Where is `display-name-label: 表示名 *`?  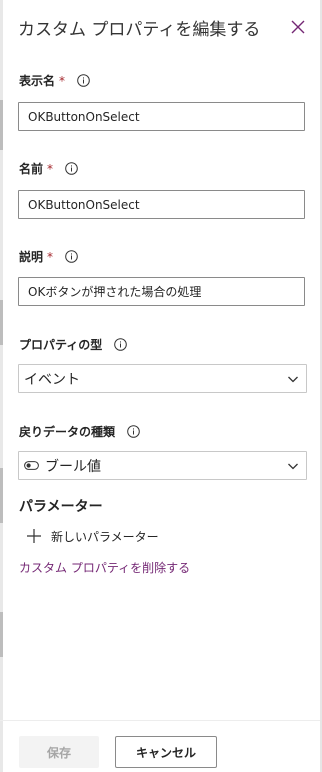
display-name-label: 表示名 * is located at coordinates (54, 80).